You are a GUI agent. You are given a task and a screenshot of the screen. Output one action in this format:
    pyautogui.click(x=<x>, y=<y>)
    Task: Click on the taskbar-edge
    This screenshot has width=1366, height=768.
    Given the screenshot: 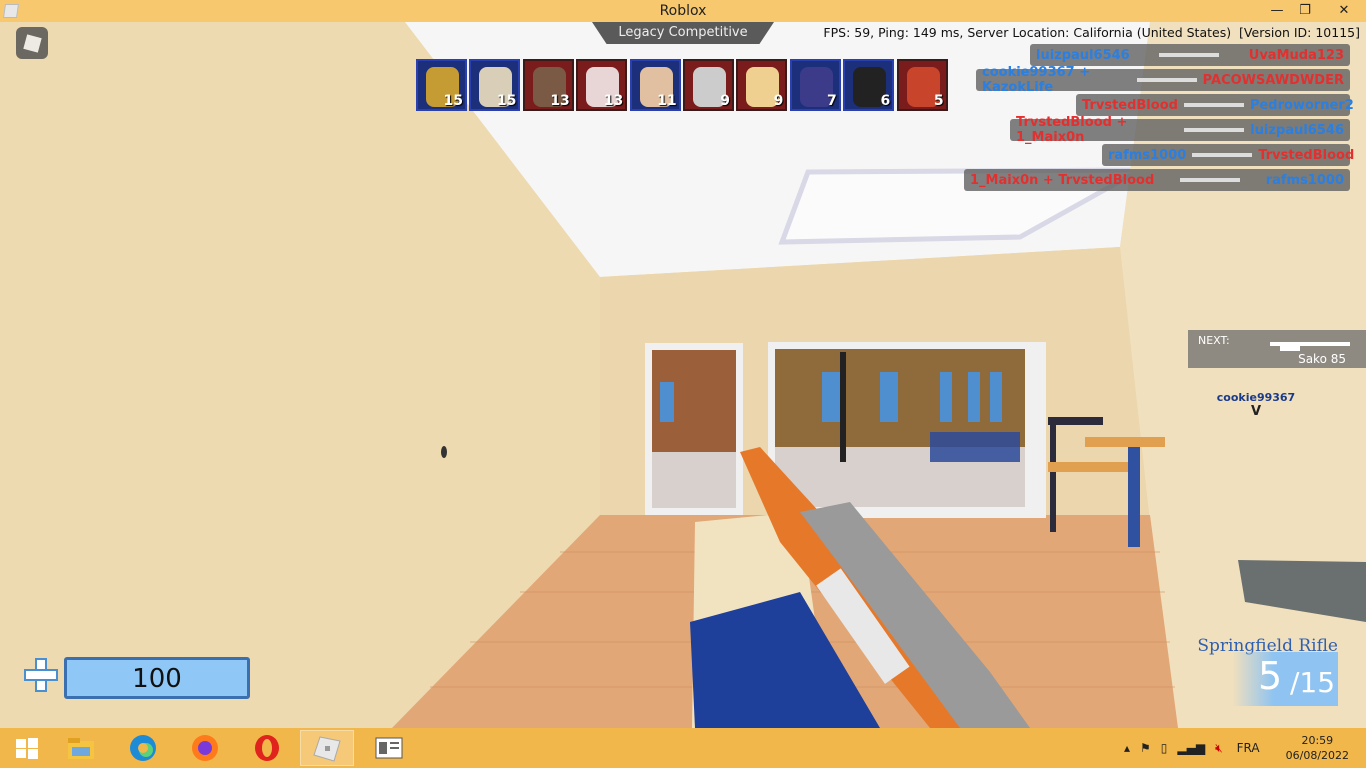 What is the action you would take?
    pyautogui.click(x=143, y=748)
    